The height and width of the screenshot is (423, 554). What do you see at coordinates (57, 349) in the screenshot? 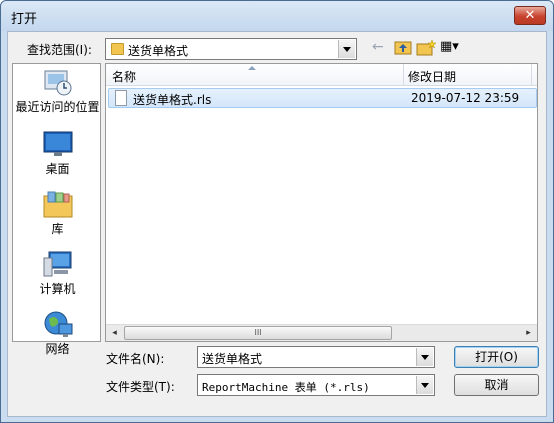
I see `place-label: 网络` at bounding box center [57, 349].